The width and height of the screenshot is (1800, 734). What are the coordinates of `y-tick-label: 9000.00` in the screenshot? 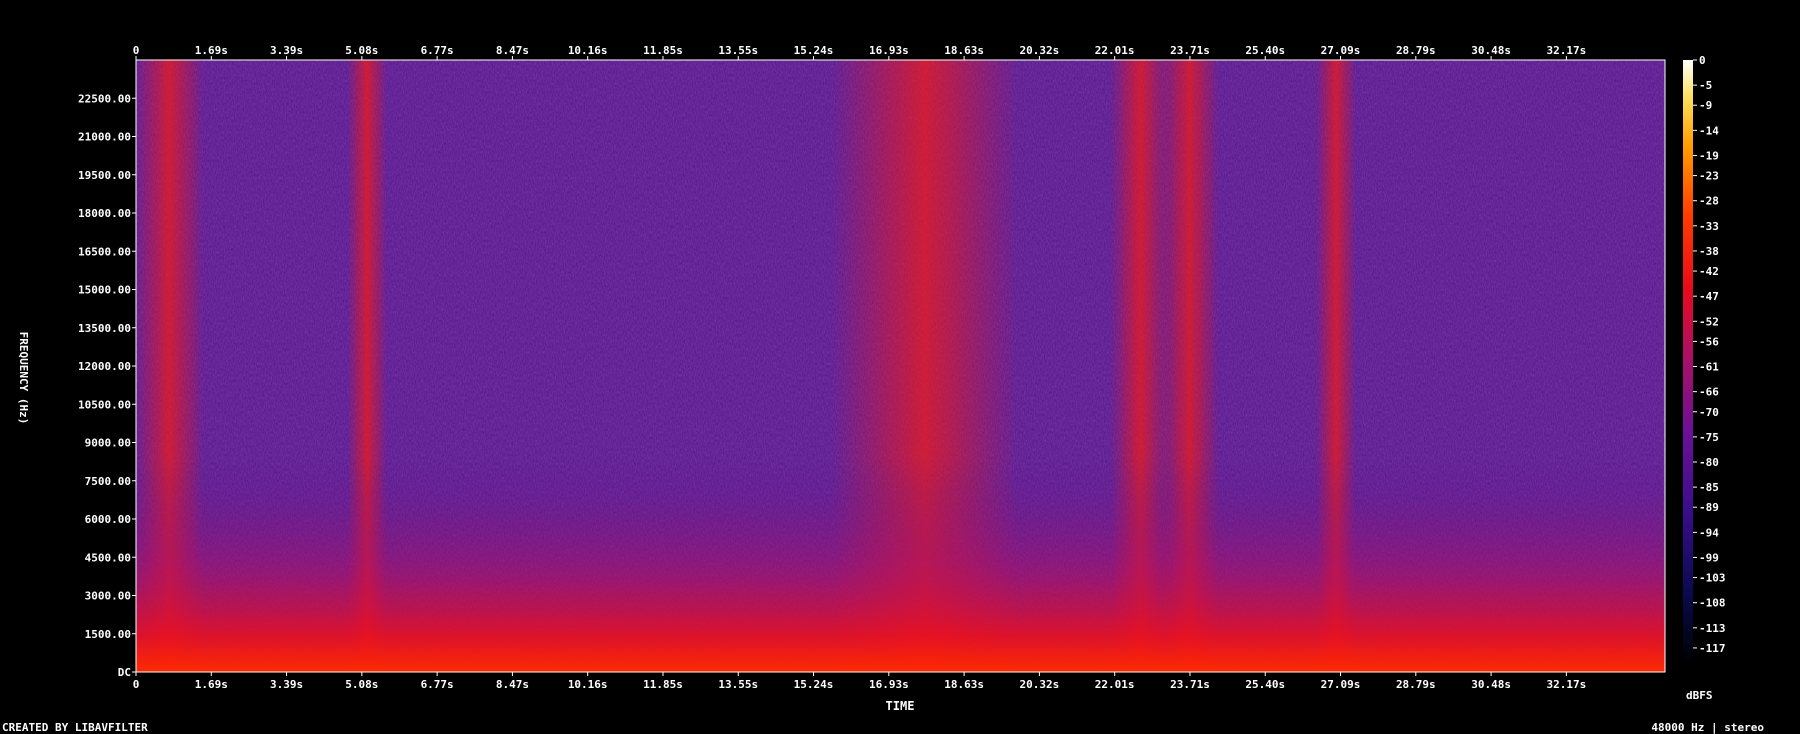 It's located at (108, 443).